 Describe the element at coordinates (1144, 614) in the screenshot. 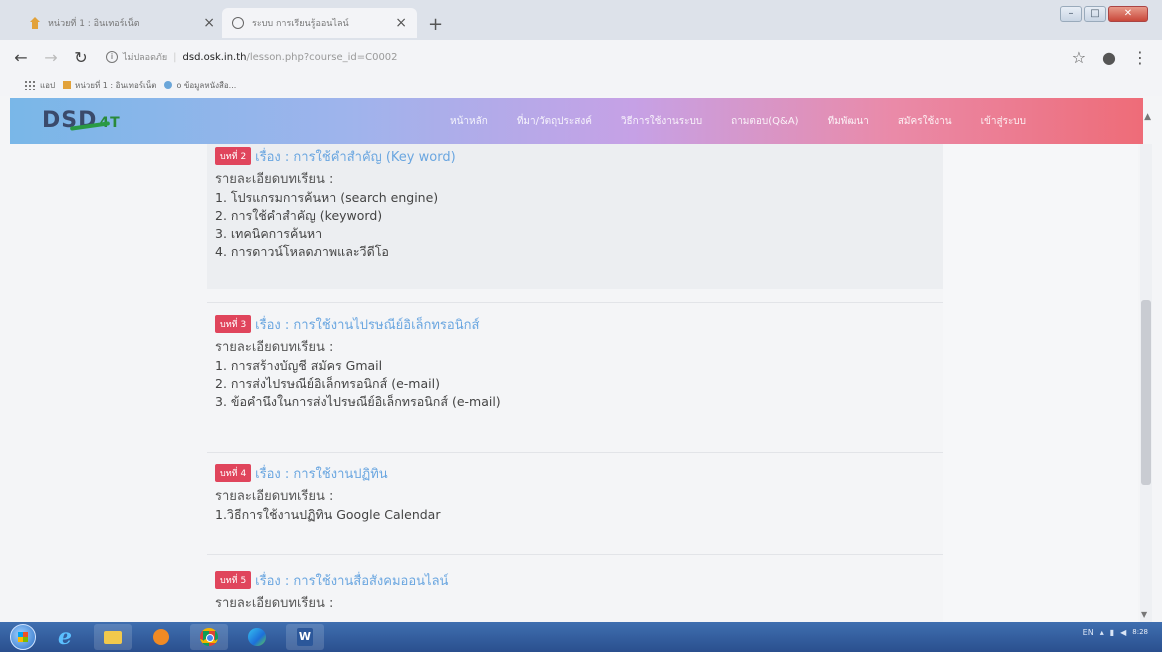

I see `scroll-down-icon: ▼` at that location.